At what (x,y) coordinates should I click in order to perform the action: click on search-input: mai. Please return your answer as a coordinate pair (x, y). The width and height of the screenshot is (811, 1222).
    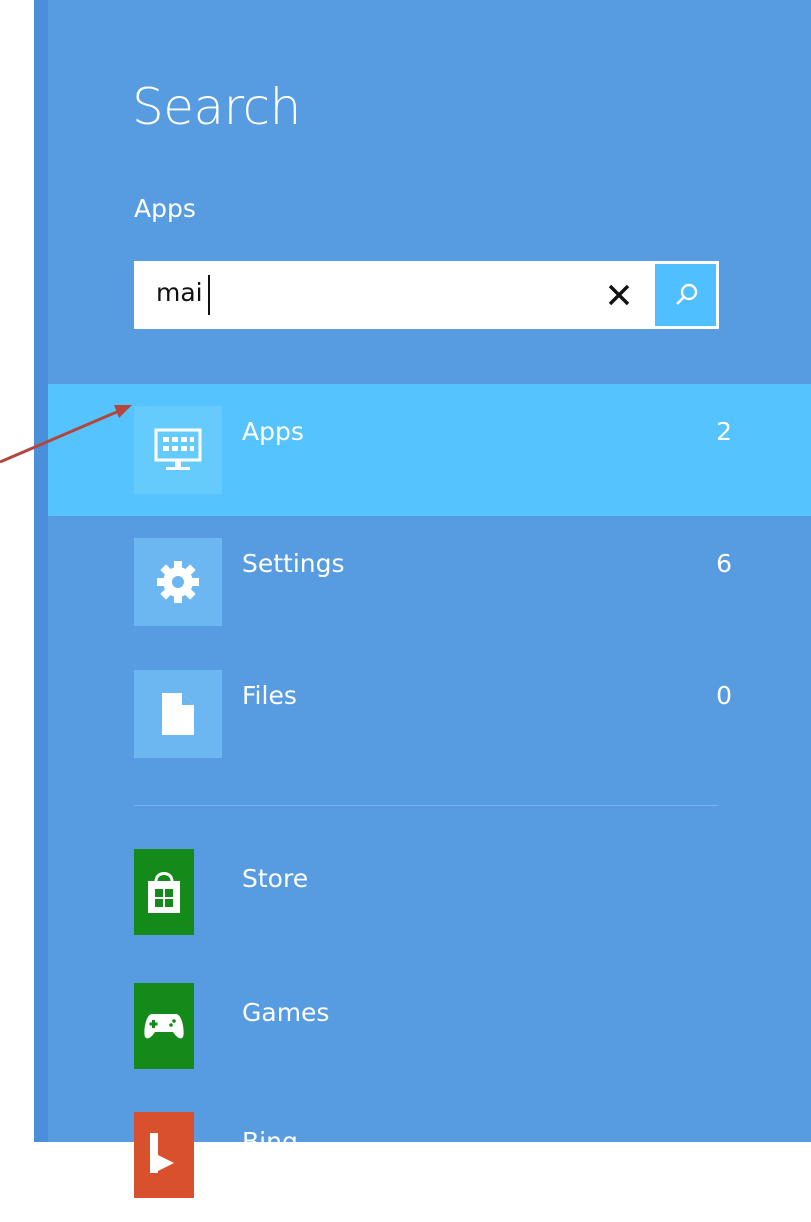
    Looking at the image, I should click on (426, 295).